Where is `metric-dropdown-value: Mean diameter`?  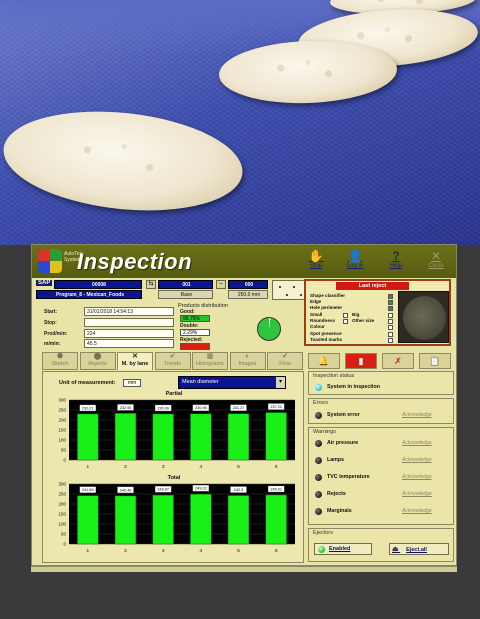
metric-dropdown-value: Mean diameter is located at coordinates (200, 382).